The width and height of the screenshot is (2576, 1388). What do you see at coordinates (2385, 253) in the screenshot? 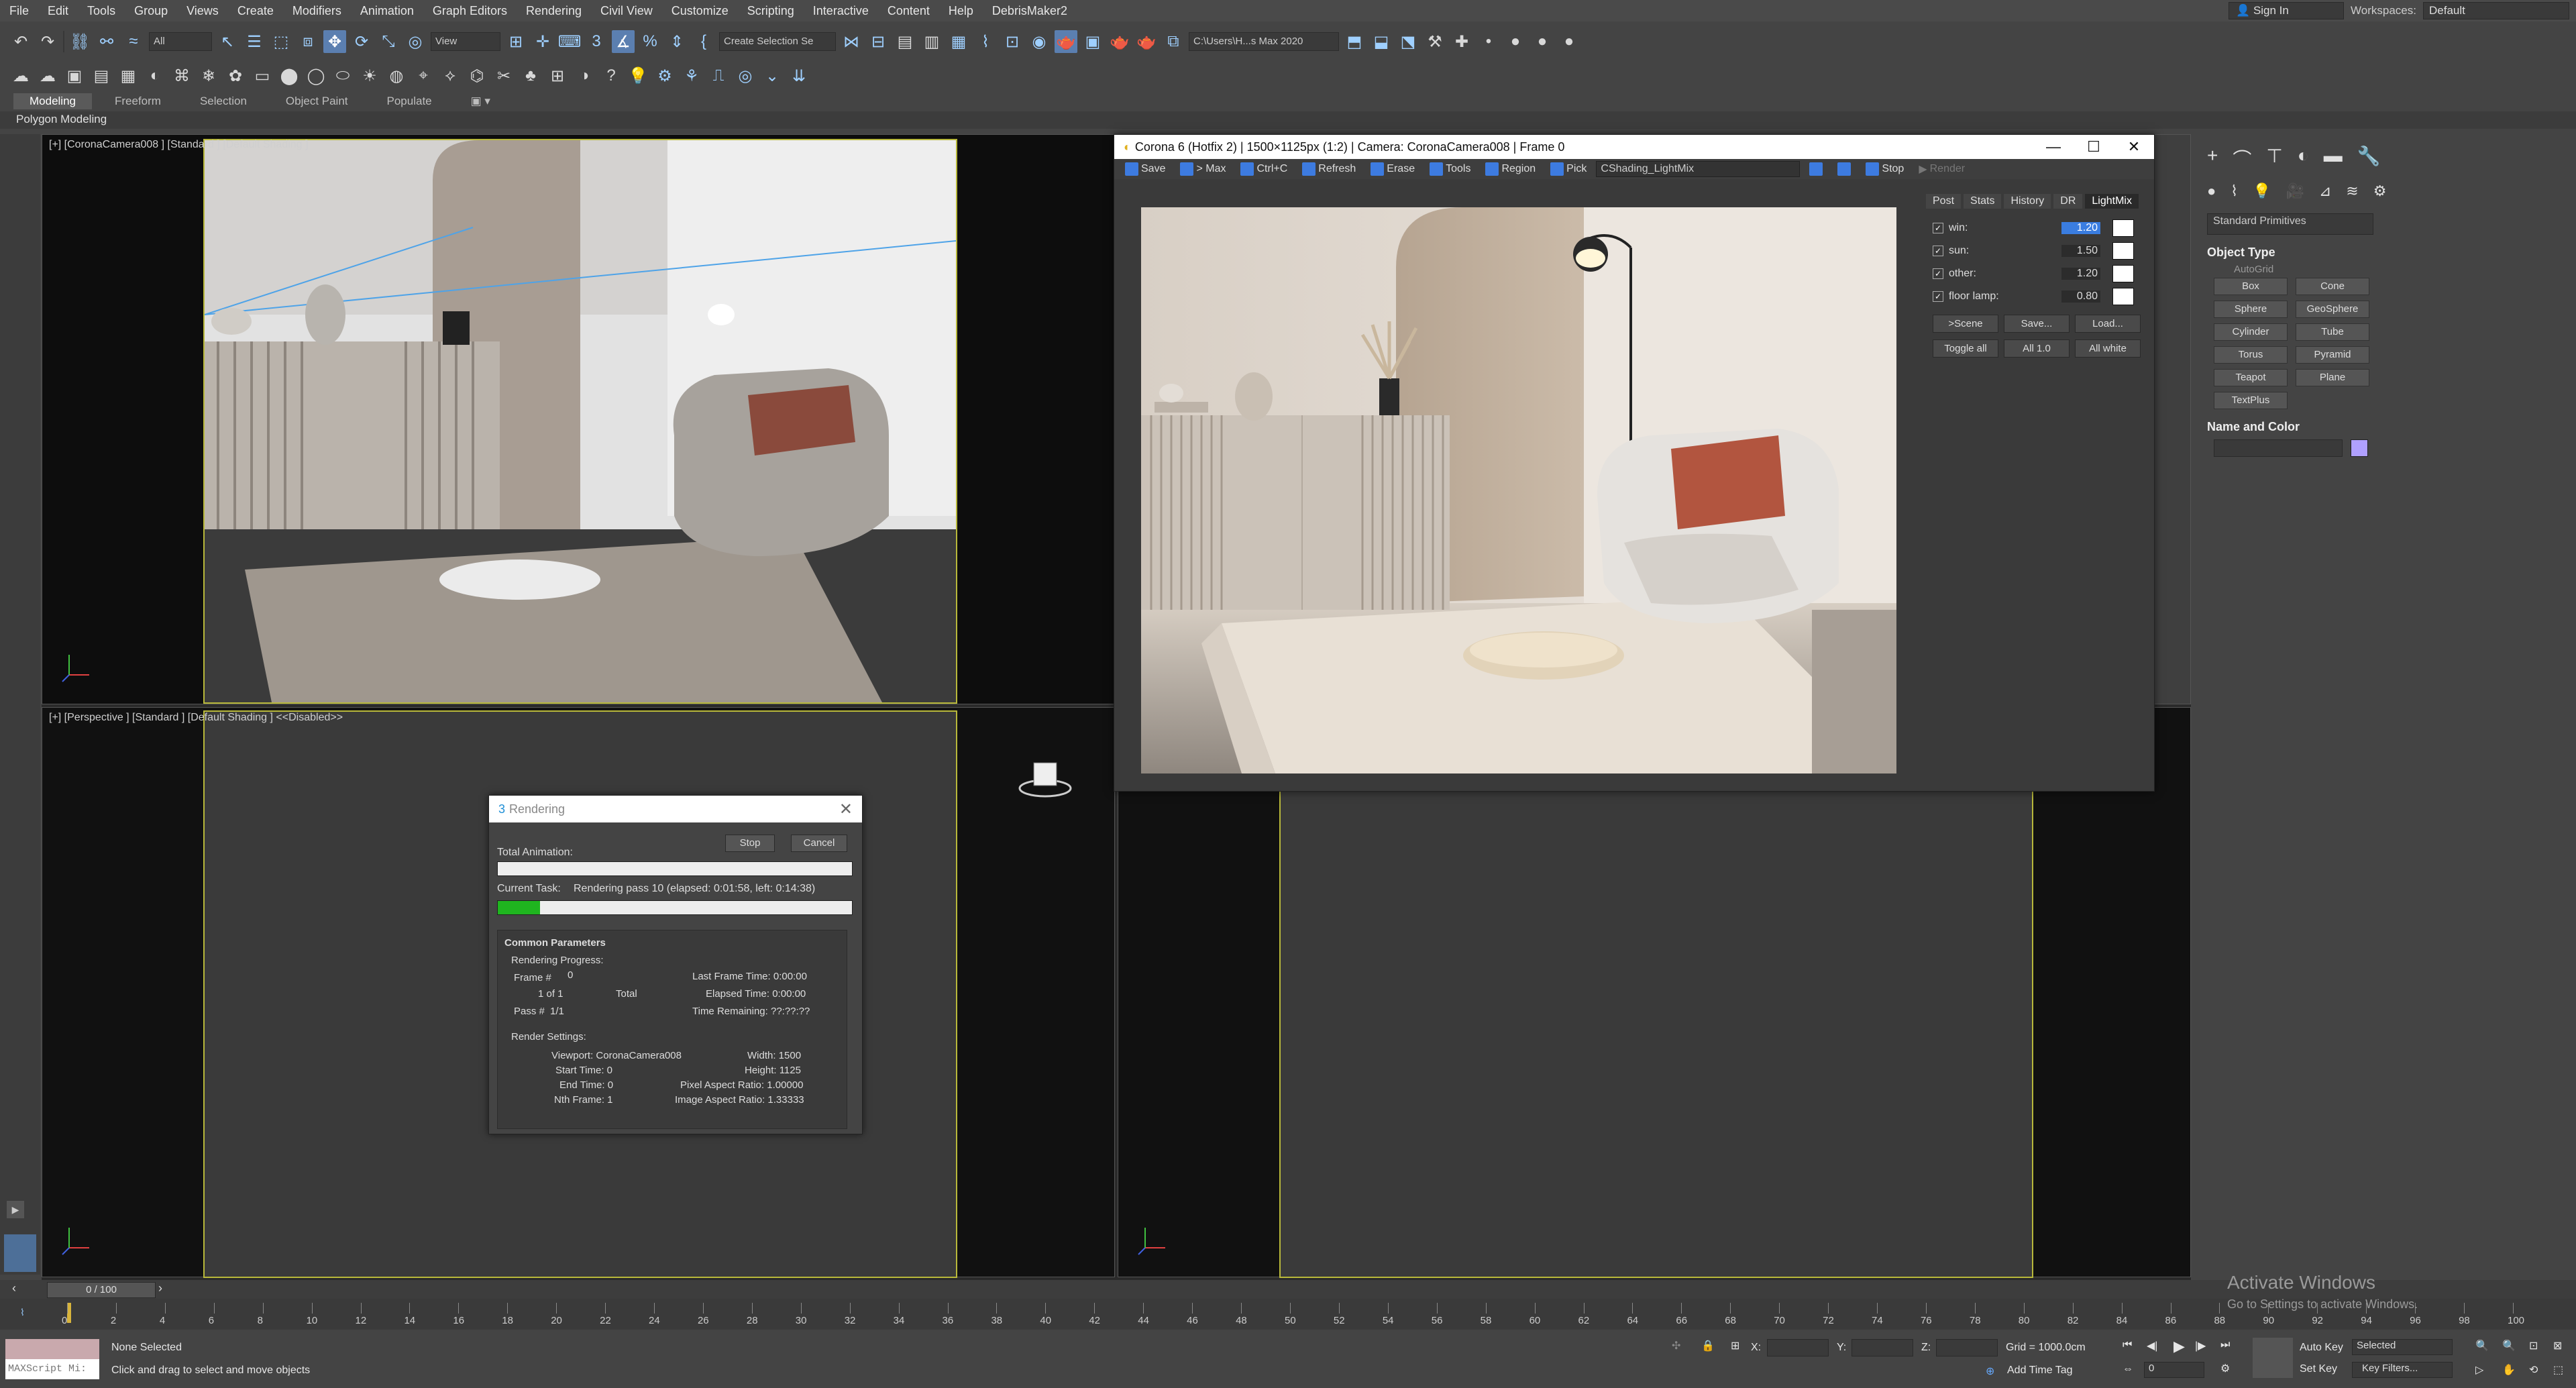
I see `object-type-rollout: Object Type` at bounding box center [2385, 253].